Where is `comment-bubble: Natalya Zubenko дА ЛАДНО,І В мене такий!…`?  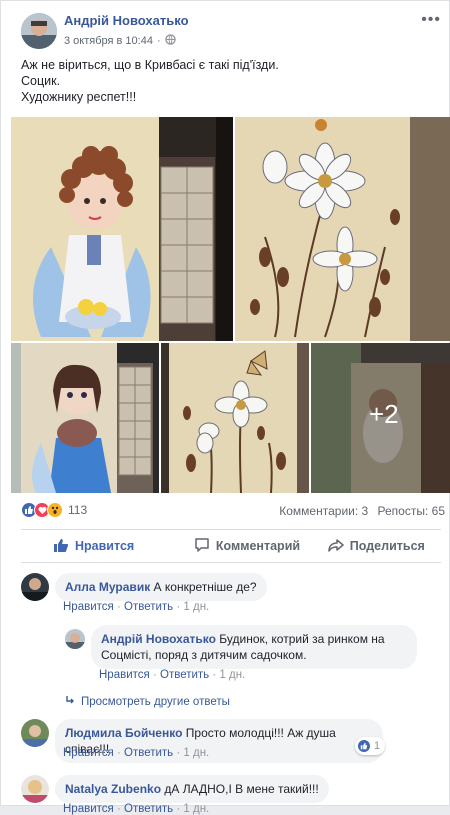
comment-bubble: Natalya Zubenko дА ЛАДНО,І В мене такий!… is located at coordinates (192, 789).